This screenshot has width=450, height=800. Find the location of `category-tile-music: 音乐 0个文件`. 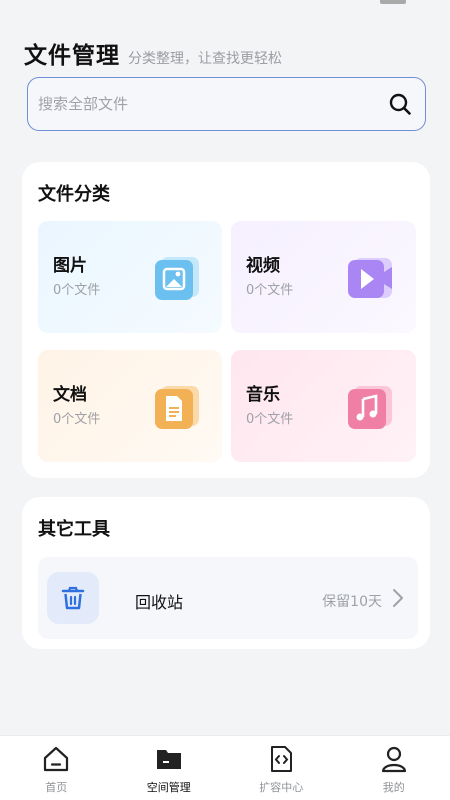

category-tile-music: 音乐 0个文件 is located at coordinates (323, 406).